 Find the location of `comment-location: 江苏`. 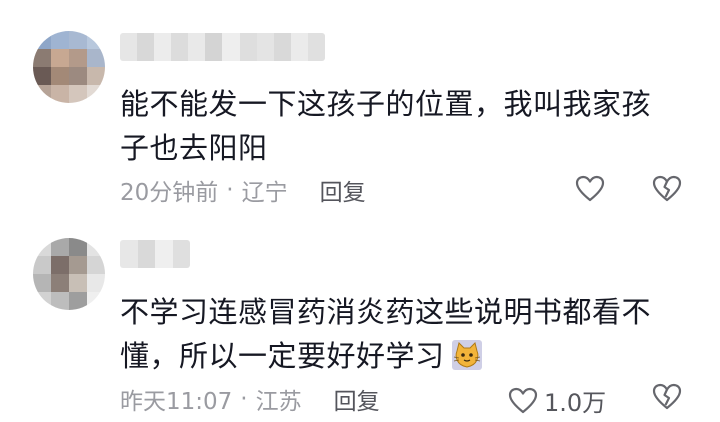

comment-location: 江苏 is located at coordinates (278, 402).